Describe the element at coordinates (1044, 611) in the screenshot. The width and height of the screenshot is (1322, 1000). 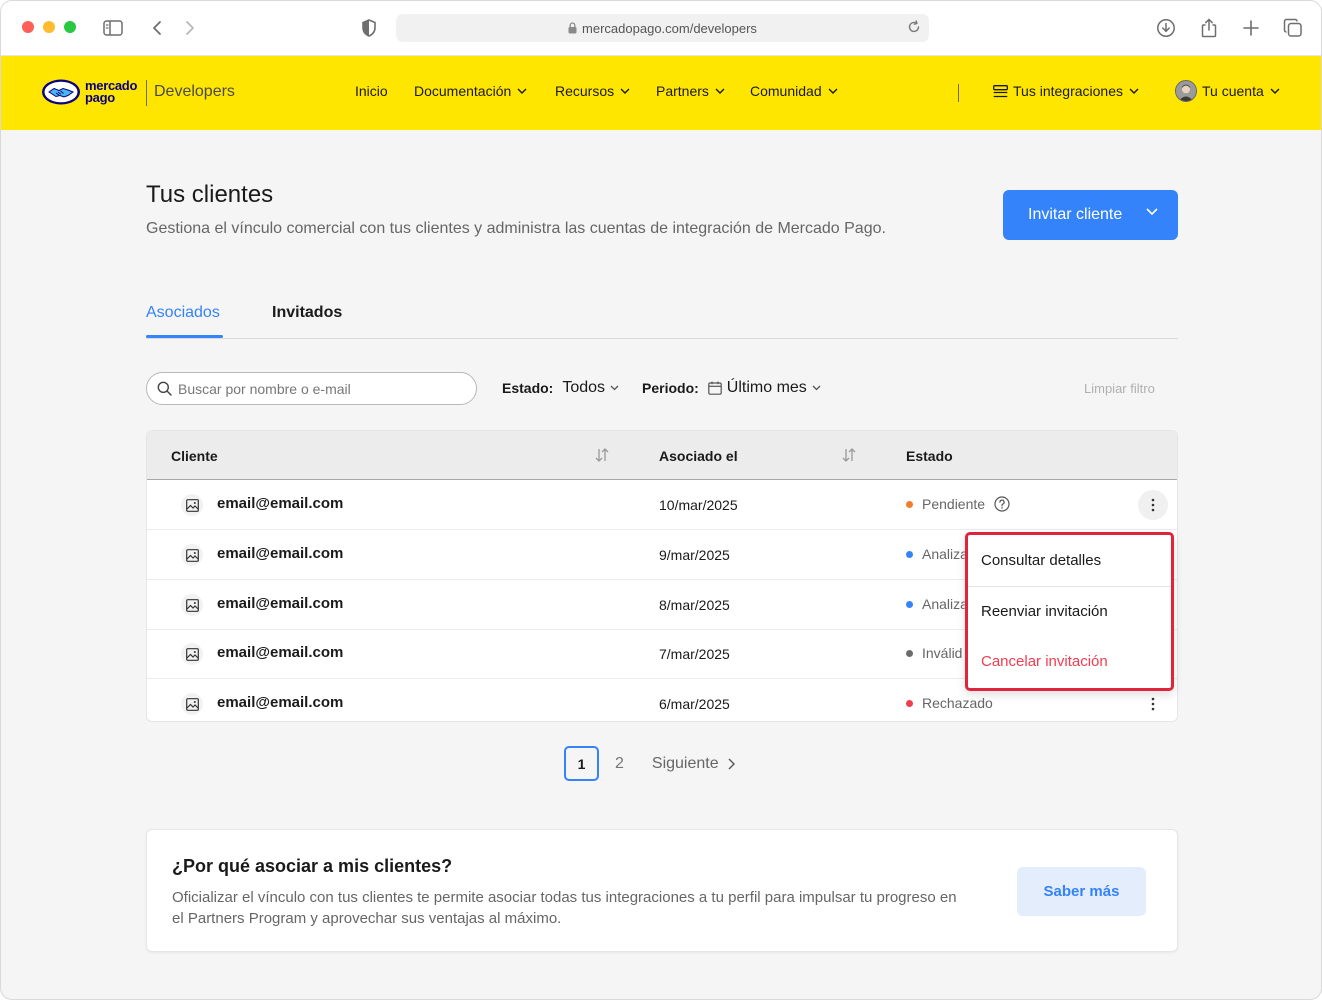
I see `menu-item-reenviar-invitacion: Reenviar invitación` at that location.